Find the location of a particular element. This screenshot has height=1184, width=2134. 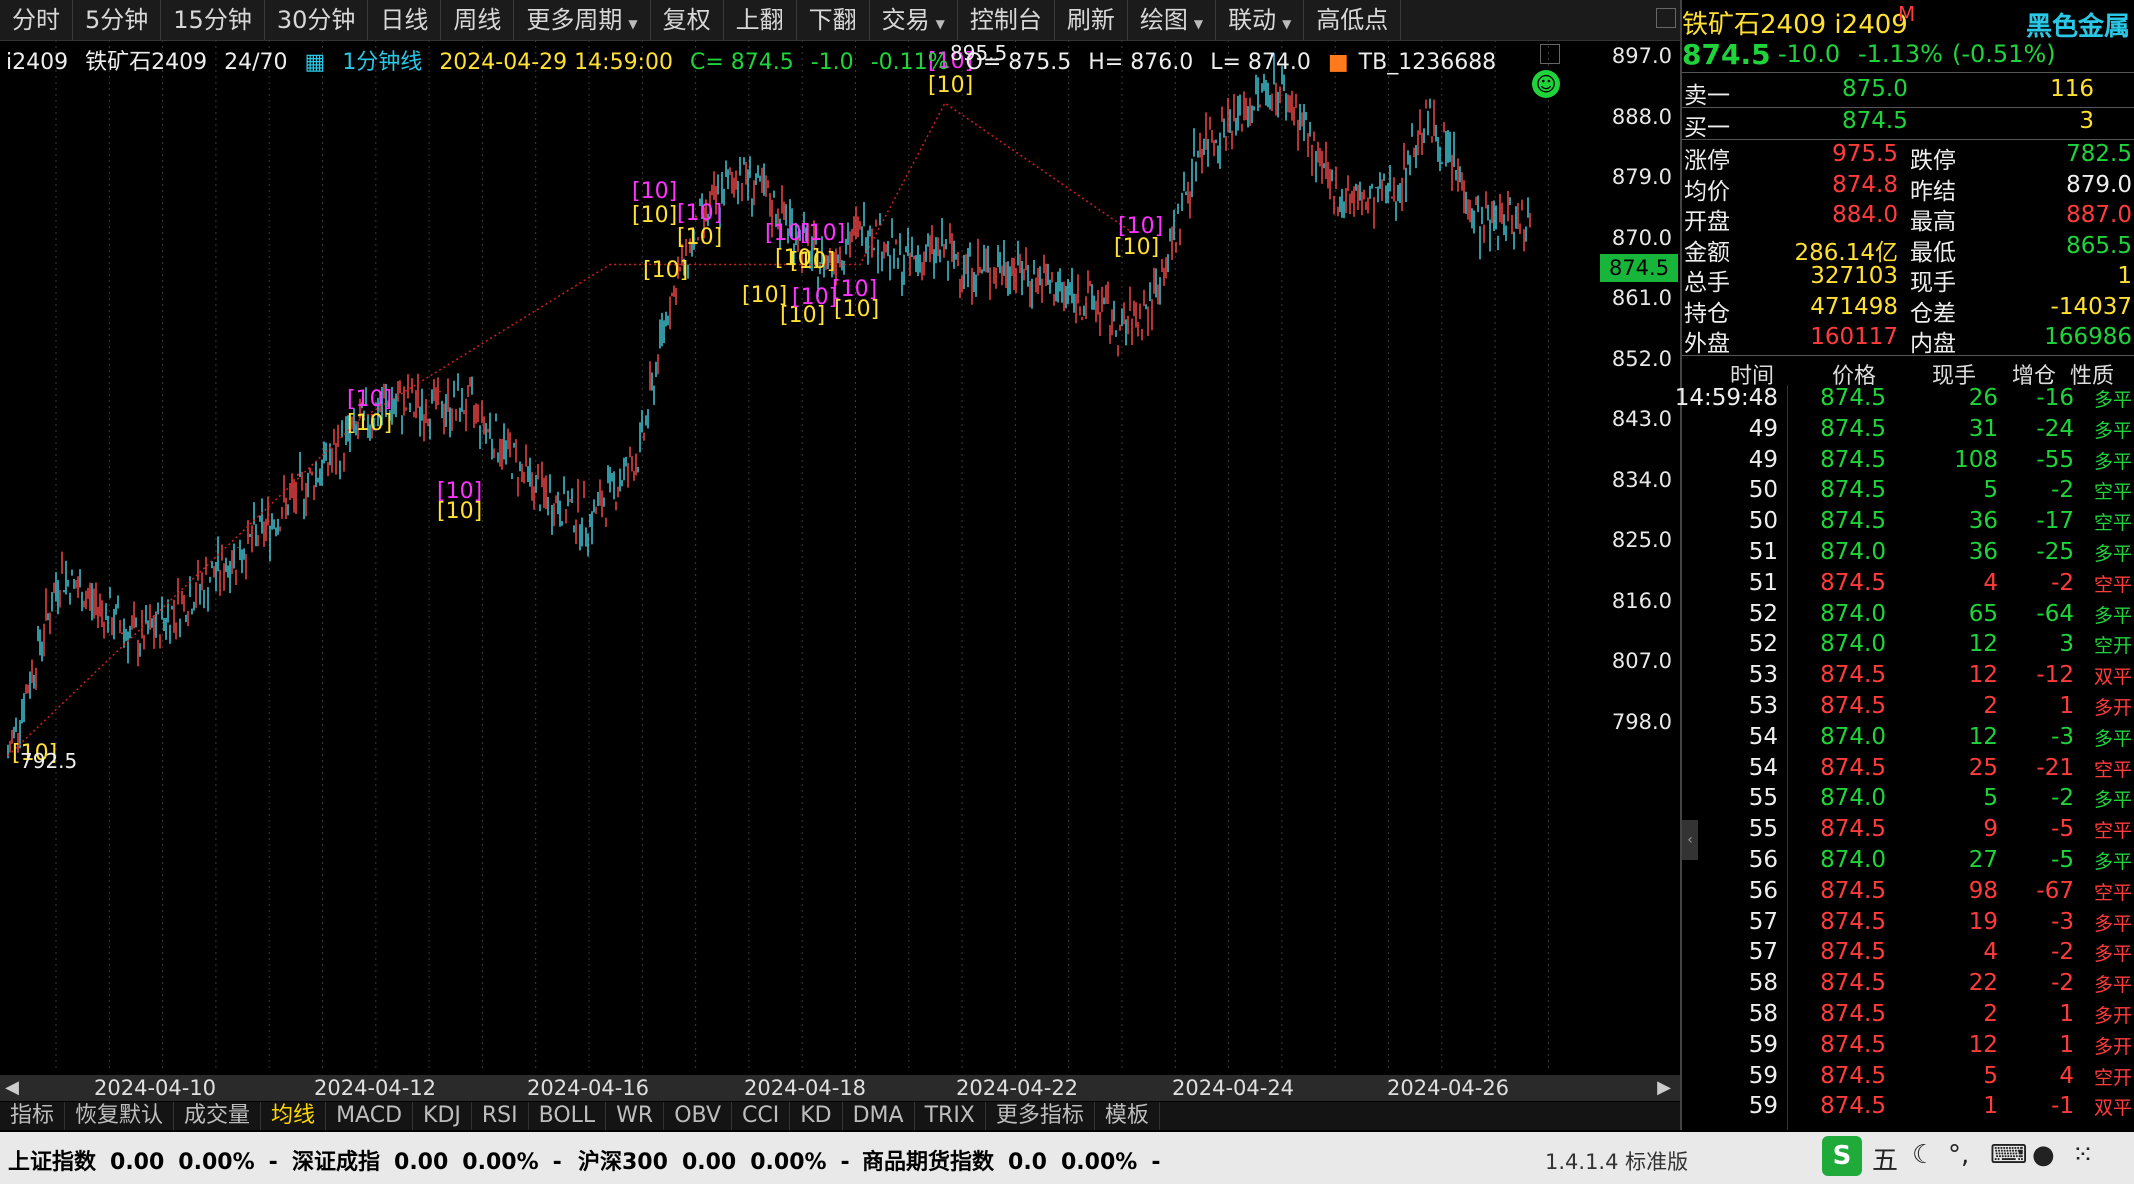

tick-row: 54 874.0 12 -3 多平 is located at coordinates (1908, 739).